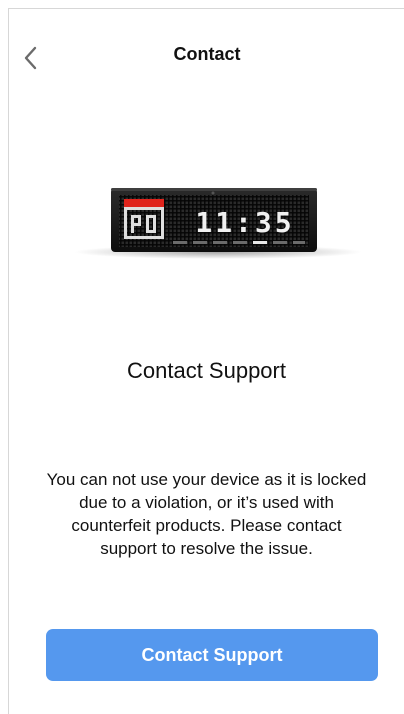 This screenshot has width=404, height=714. Describe the element at coordinates (212, 655) in the screenshot. I see `contact-support-button: Contact Support` at that location.